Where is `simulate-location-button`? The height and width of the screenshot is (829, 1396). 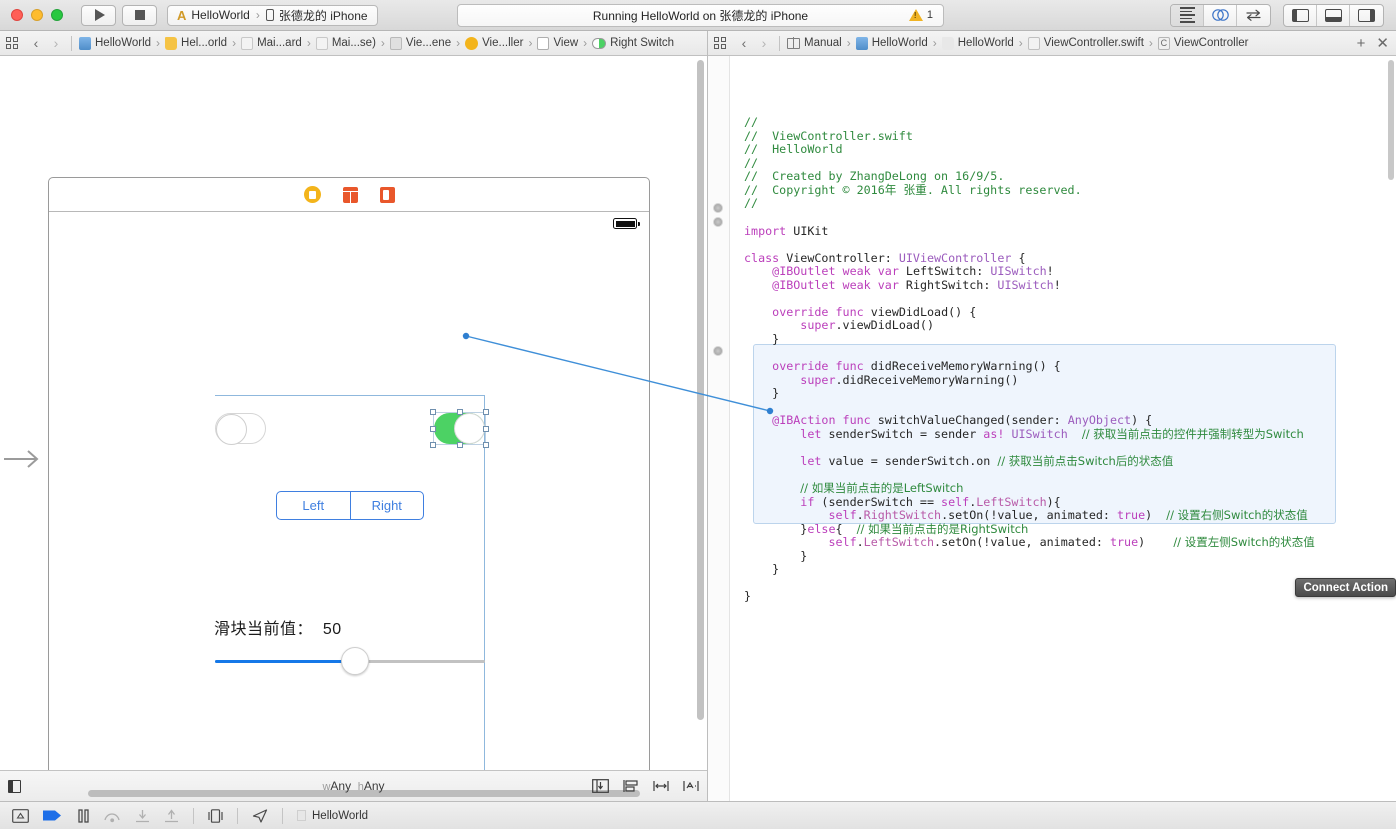 simulate-location-button is located at coordinates (260, 815).